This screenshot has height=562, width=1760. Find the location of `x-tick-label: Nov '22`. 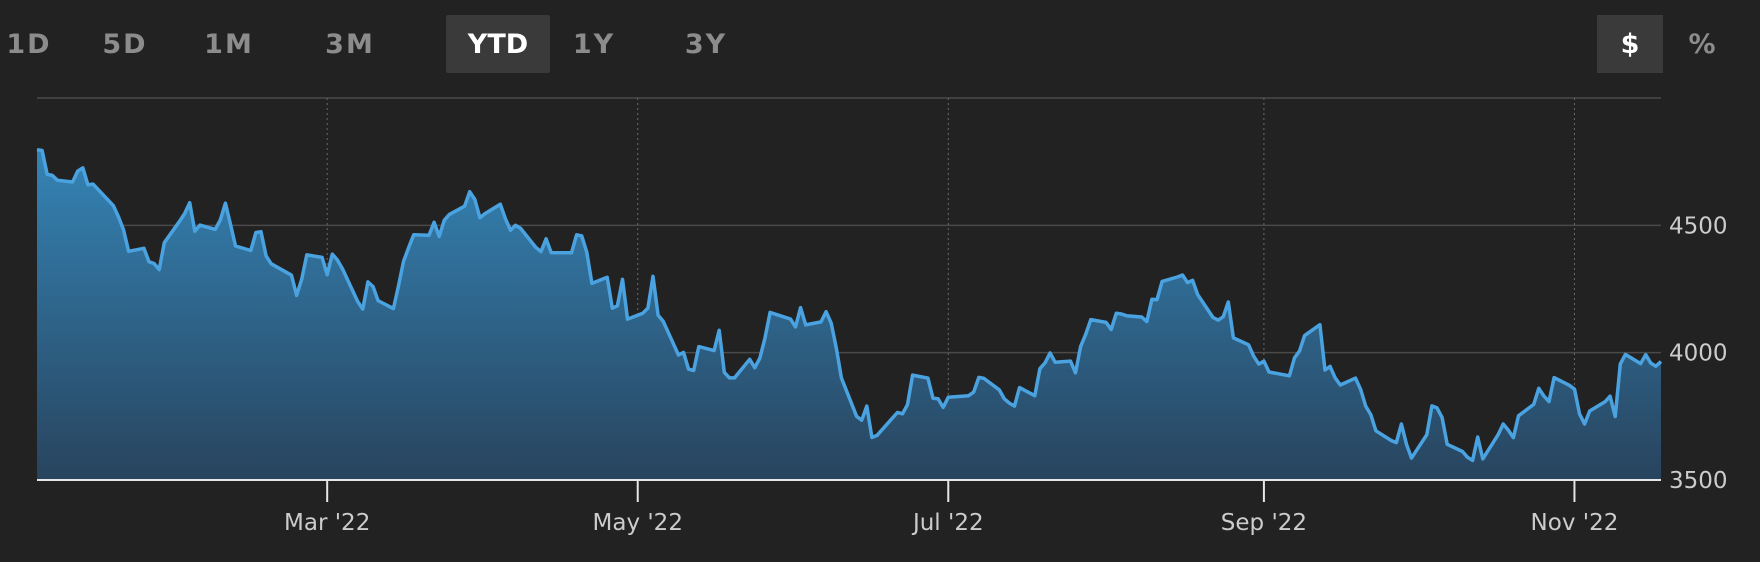

x-tick-label: Nov '22 is located at coordinates (1575, 523).